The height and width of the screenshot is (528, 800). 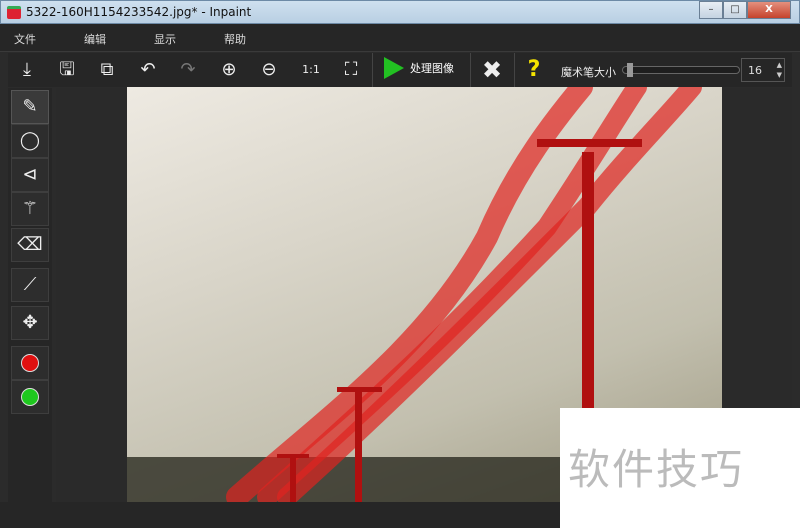 What do you see at coordinates (269, 70) in the screenshot?
I see `zoom-out-icon: ⊖` at bounding box center [269, 70].